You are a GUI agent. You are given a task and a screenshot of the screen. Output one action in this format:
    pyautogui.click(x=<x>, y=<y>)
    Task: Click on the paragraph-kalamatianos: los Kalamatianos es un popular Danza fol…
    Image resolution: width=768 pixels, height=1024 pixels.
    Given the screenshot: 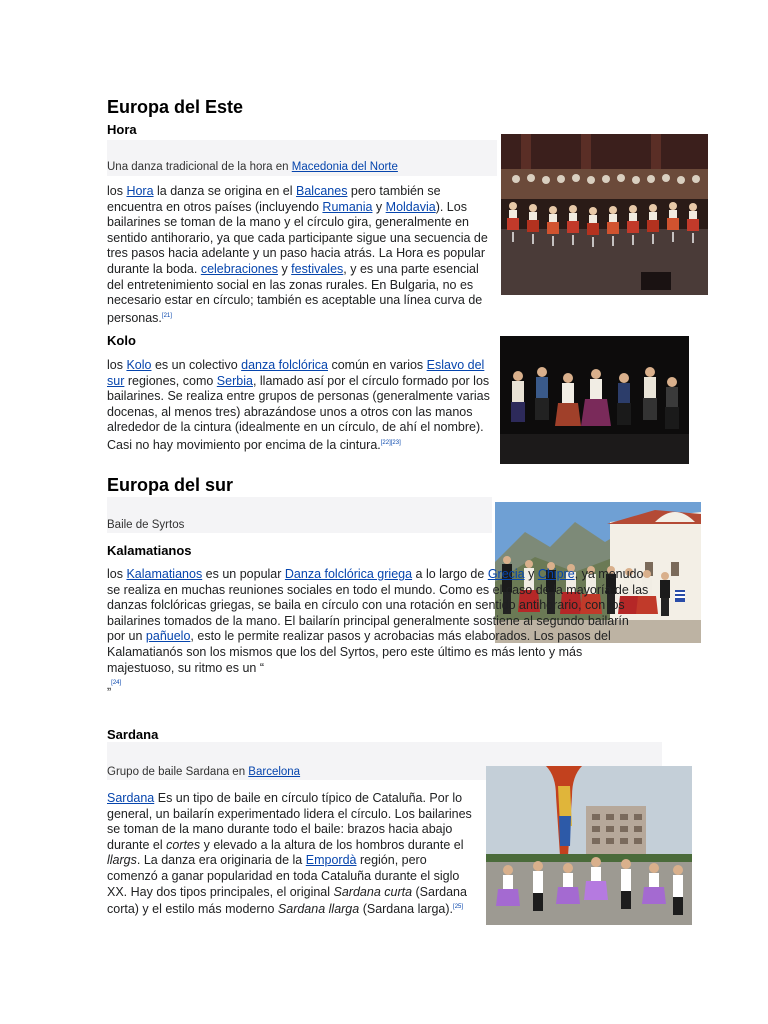 What is the action you would take?
    pyautogui.click(x=378, y=630)
    